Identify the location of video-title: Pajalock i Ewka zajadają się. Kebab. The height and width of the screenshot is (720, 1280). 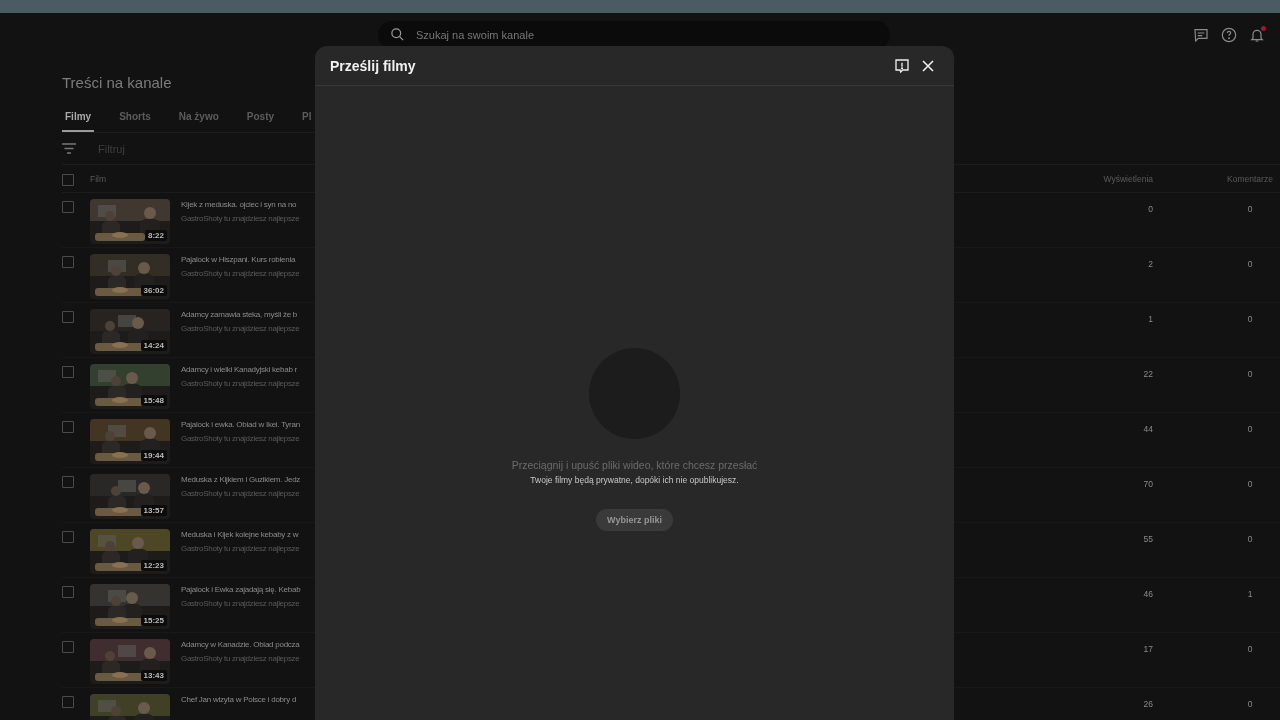
(241, 589).